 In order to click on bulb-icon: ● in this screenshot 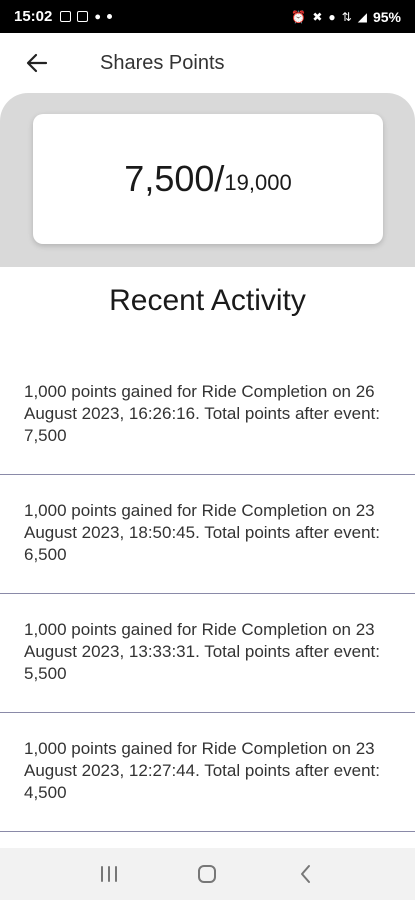, I will do `click(98, 16)`.